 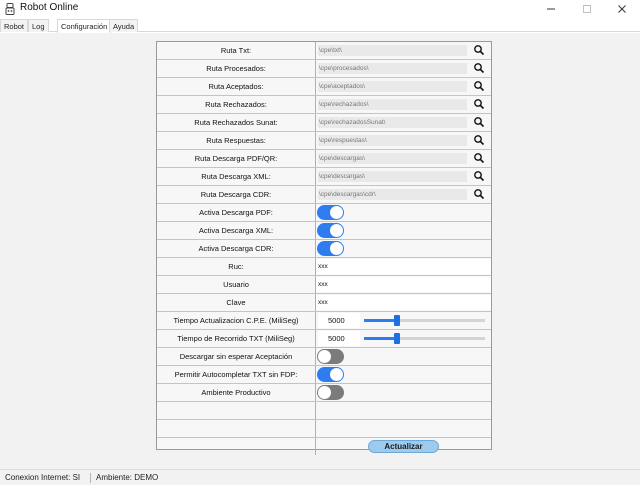 I want to click on autocompletar-txt-toggle, so click(x=330, y=374).